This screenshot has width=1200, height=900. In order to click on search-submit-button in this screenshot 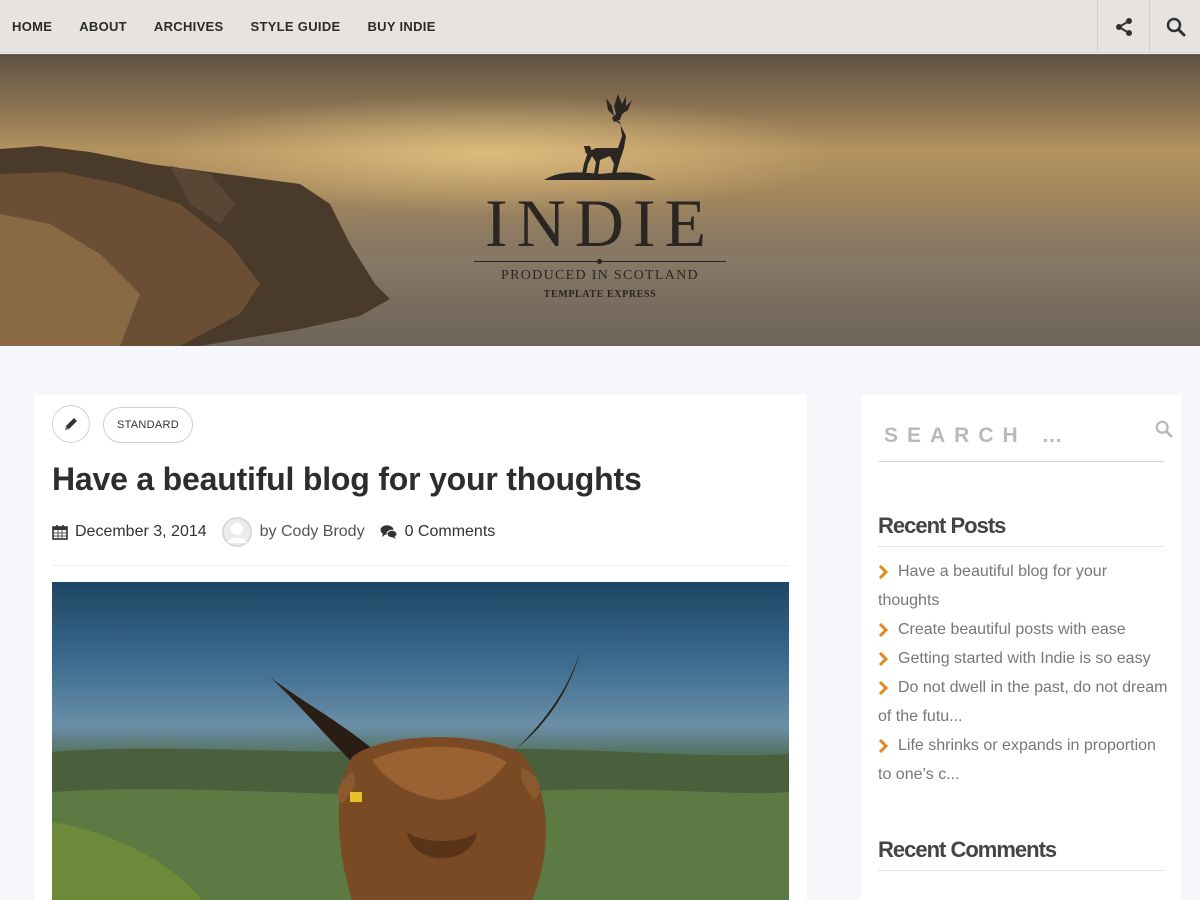, I will do `click(1166, 431)`.